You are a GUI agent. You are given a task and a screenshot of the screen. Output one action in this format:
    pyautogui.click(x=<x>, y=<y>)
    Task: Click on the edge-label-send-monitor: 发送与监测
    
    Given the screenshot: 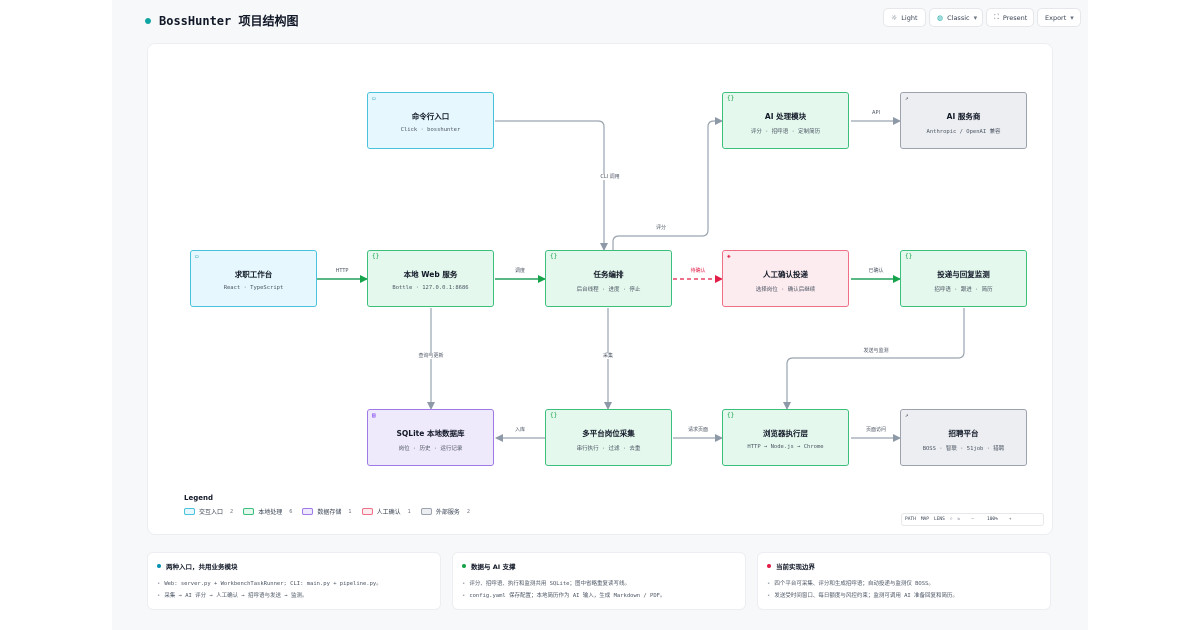 What is the action you would take?
    pyautogui.click(x=876, y=351)
    